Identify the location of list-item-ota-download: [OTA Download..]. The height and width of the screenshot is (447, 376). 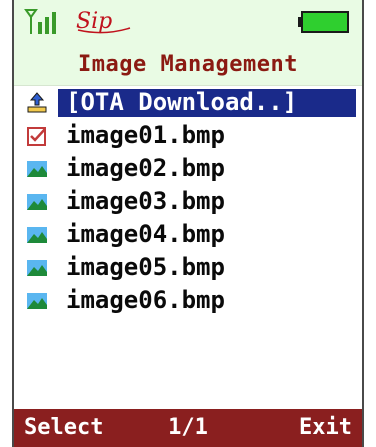
(188, 102).